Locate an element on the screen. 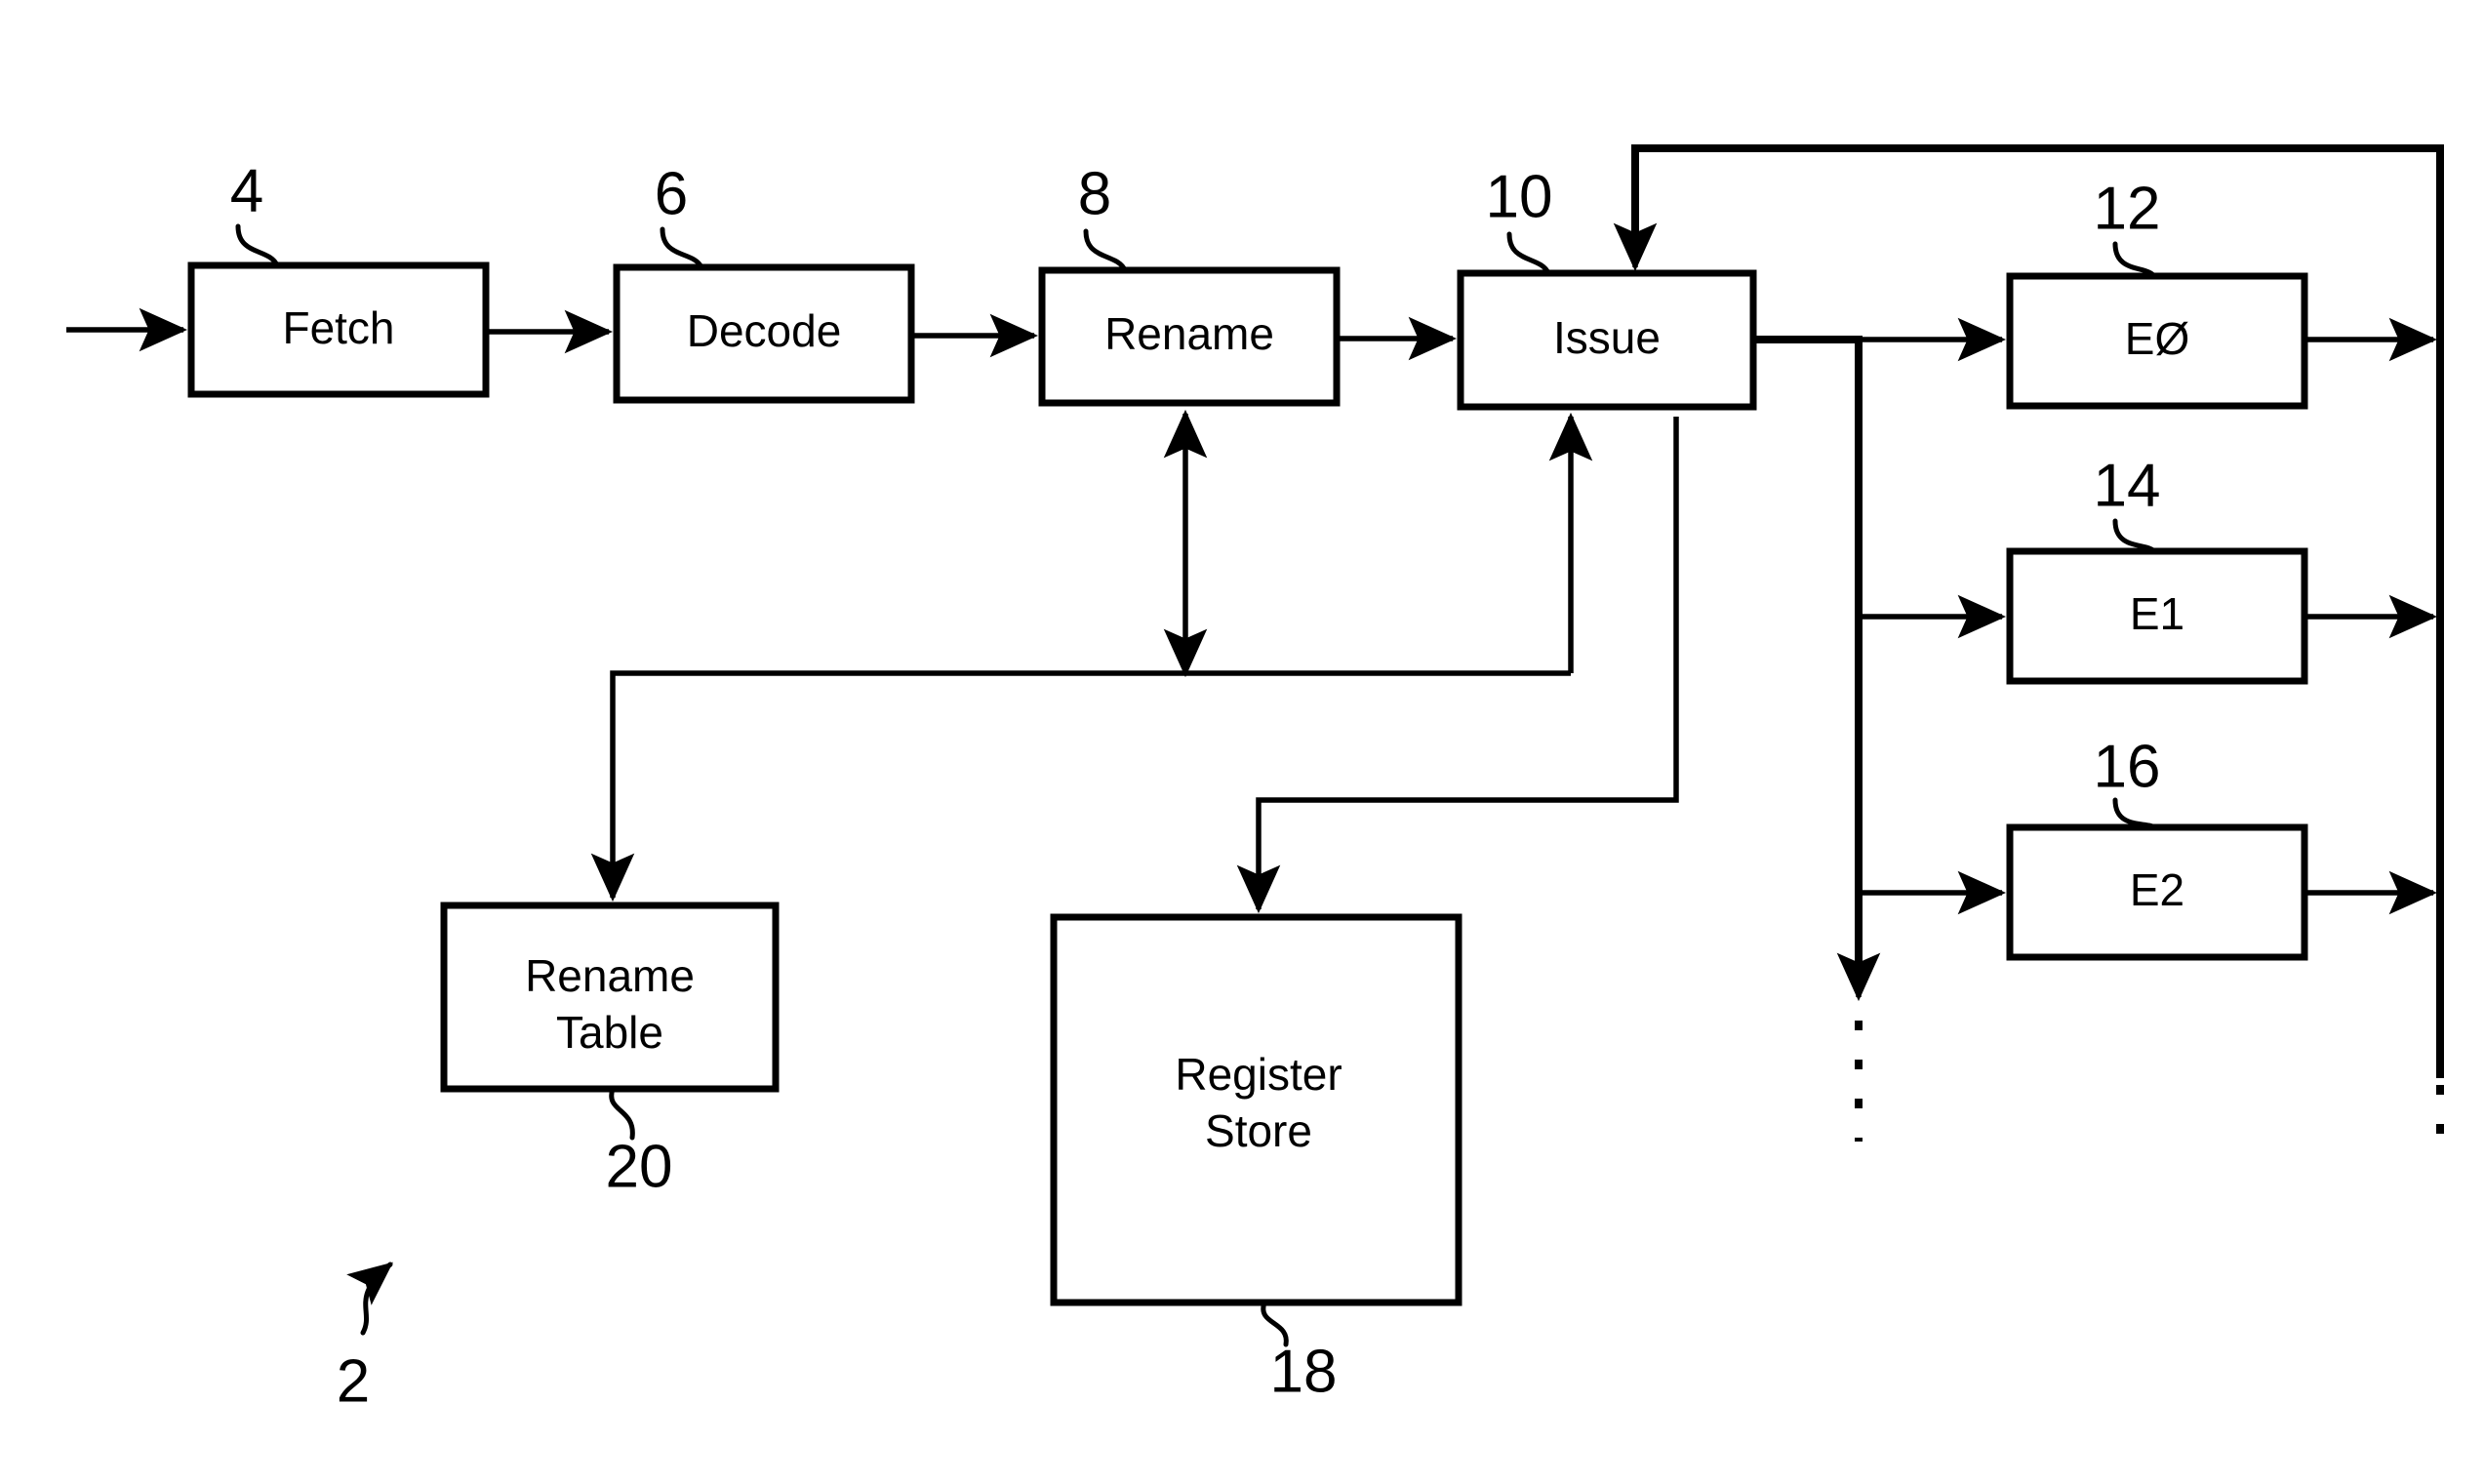  block-fetch-label: Fetch is located at coordinates (338, 327).